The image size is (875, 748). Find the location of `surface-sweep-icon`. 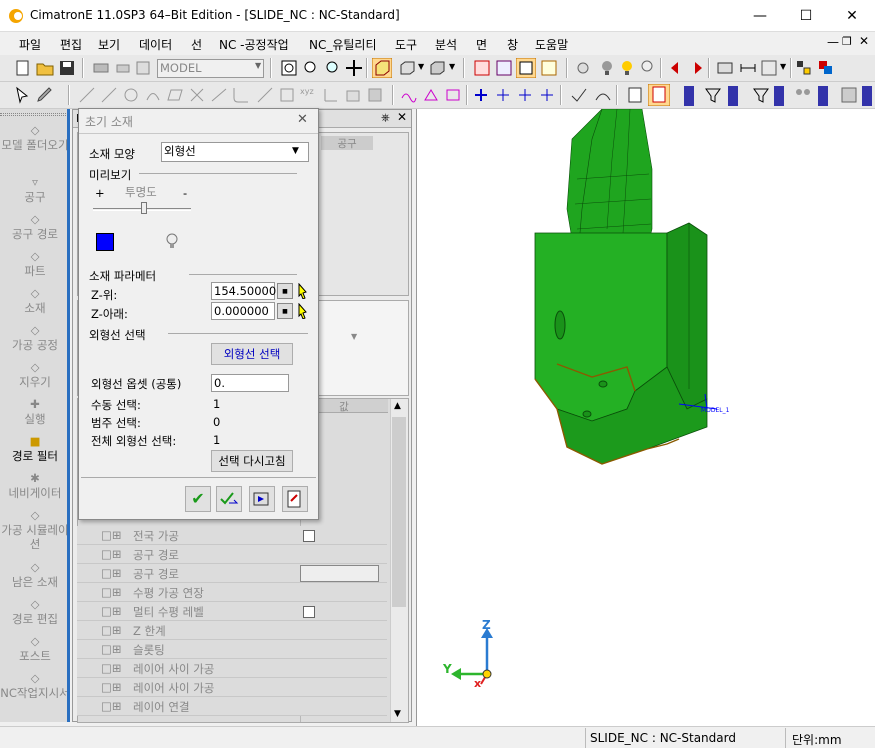

surface-sweep-icon is located at coordinates (431, 95).